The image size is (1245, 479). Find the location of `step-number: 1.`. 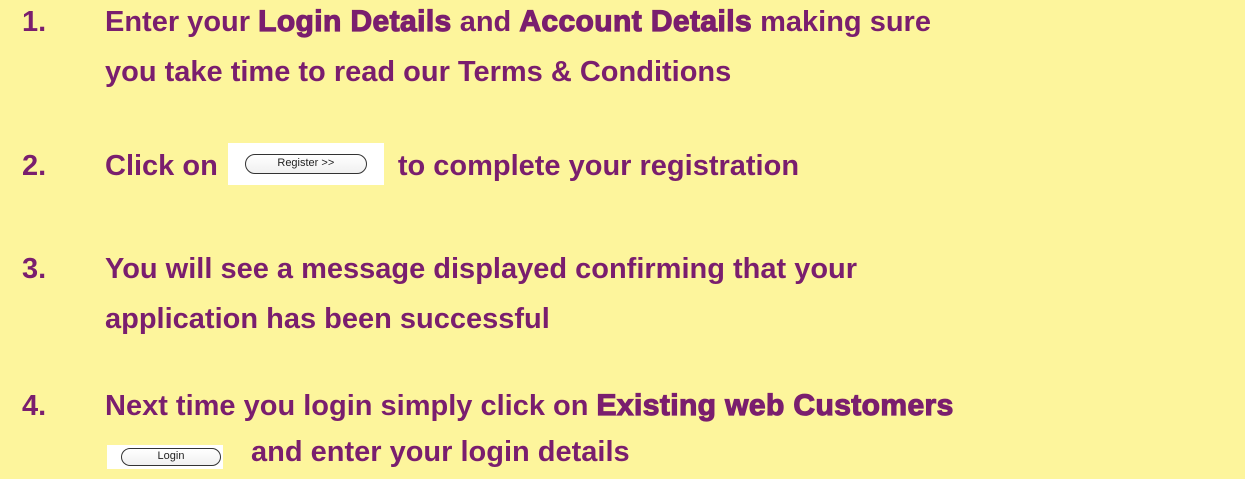

step-number: 1. is located at coordinates (34, 22).